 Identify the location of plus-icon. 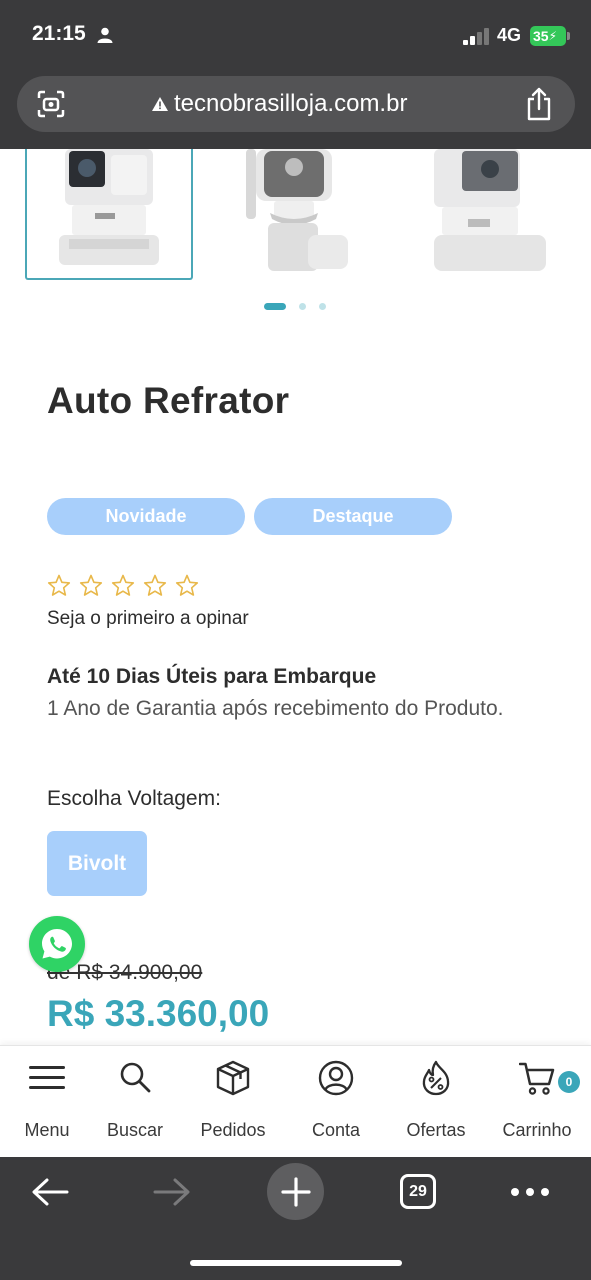
(295, 1191).